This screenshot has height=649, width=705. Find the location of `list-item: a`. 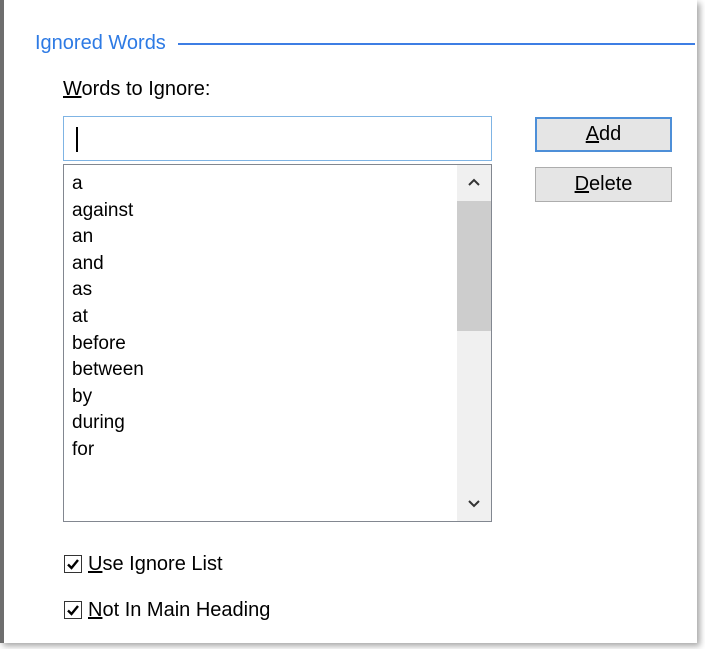

list-item: a is located at coordinates (261, 184).